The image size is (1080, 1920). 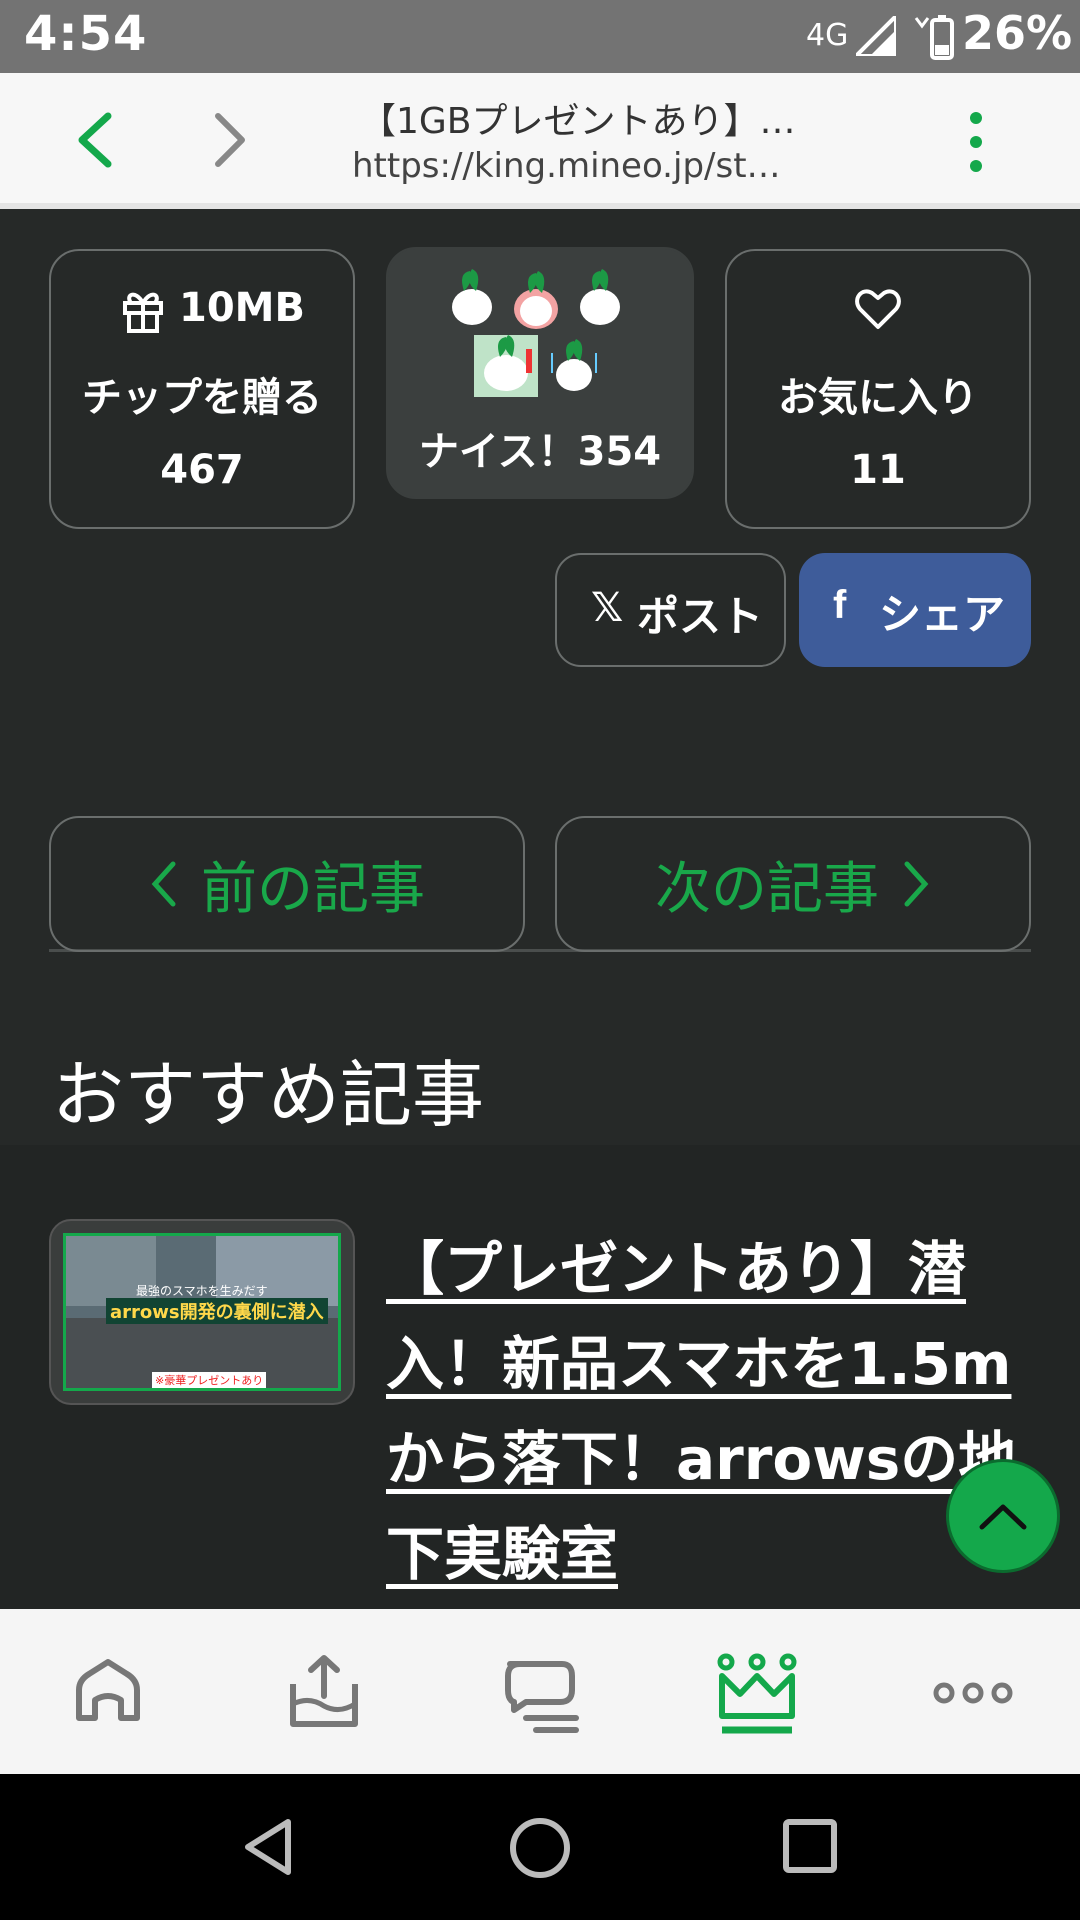 What do you see at coordinates (242, 308) in the screenshot?
I see `tip-amount: 10MB` at bounding box center [242, 308].